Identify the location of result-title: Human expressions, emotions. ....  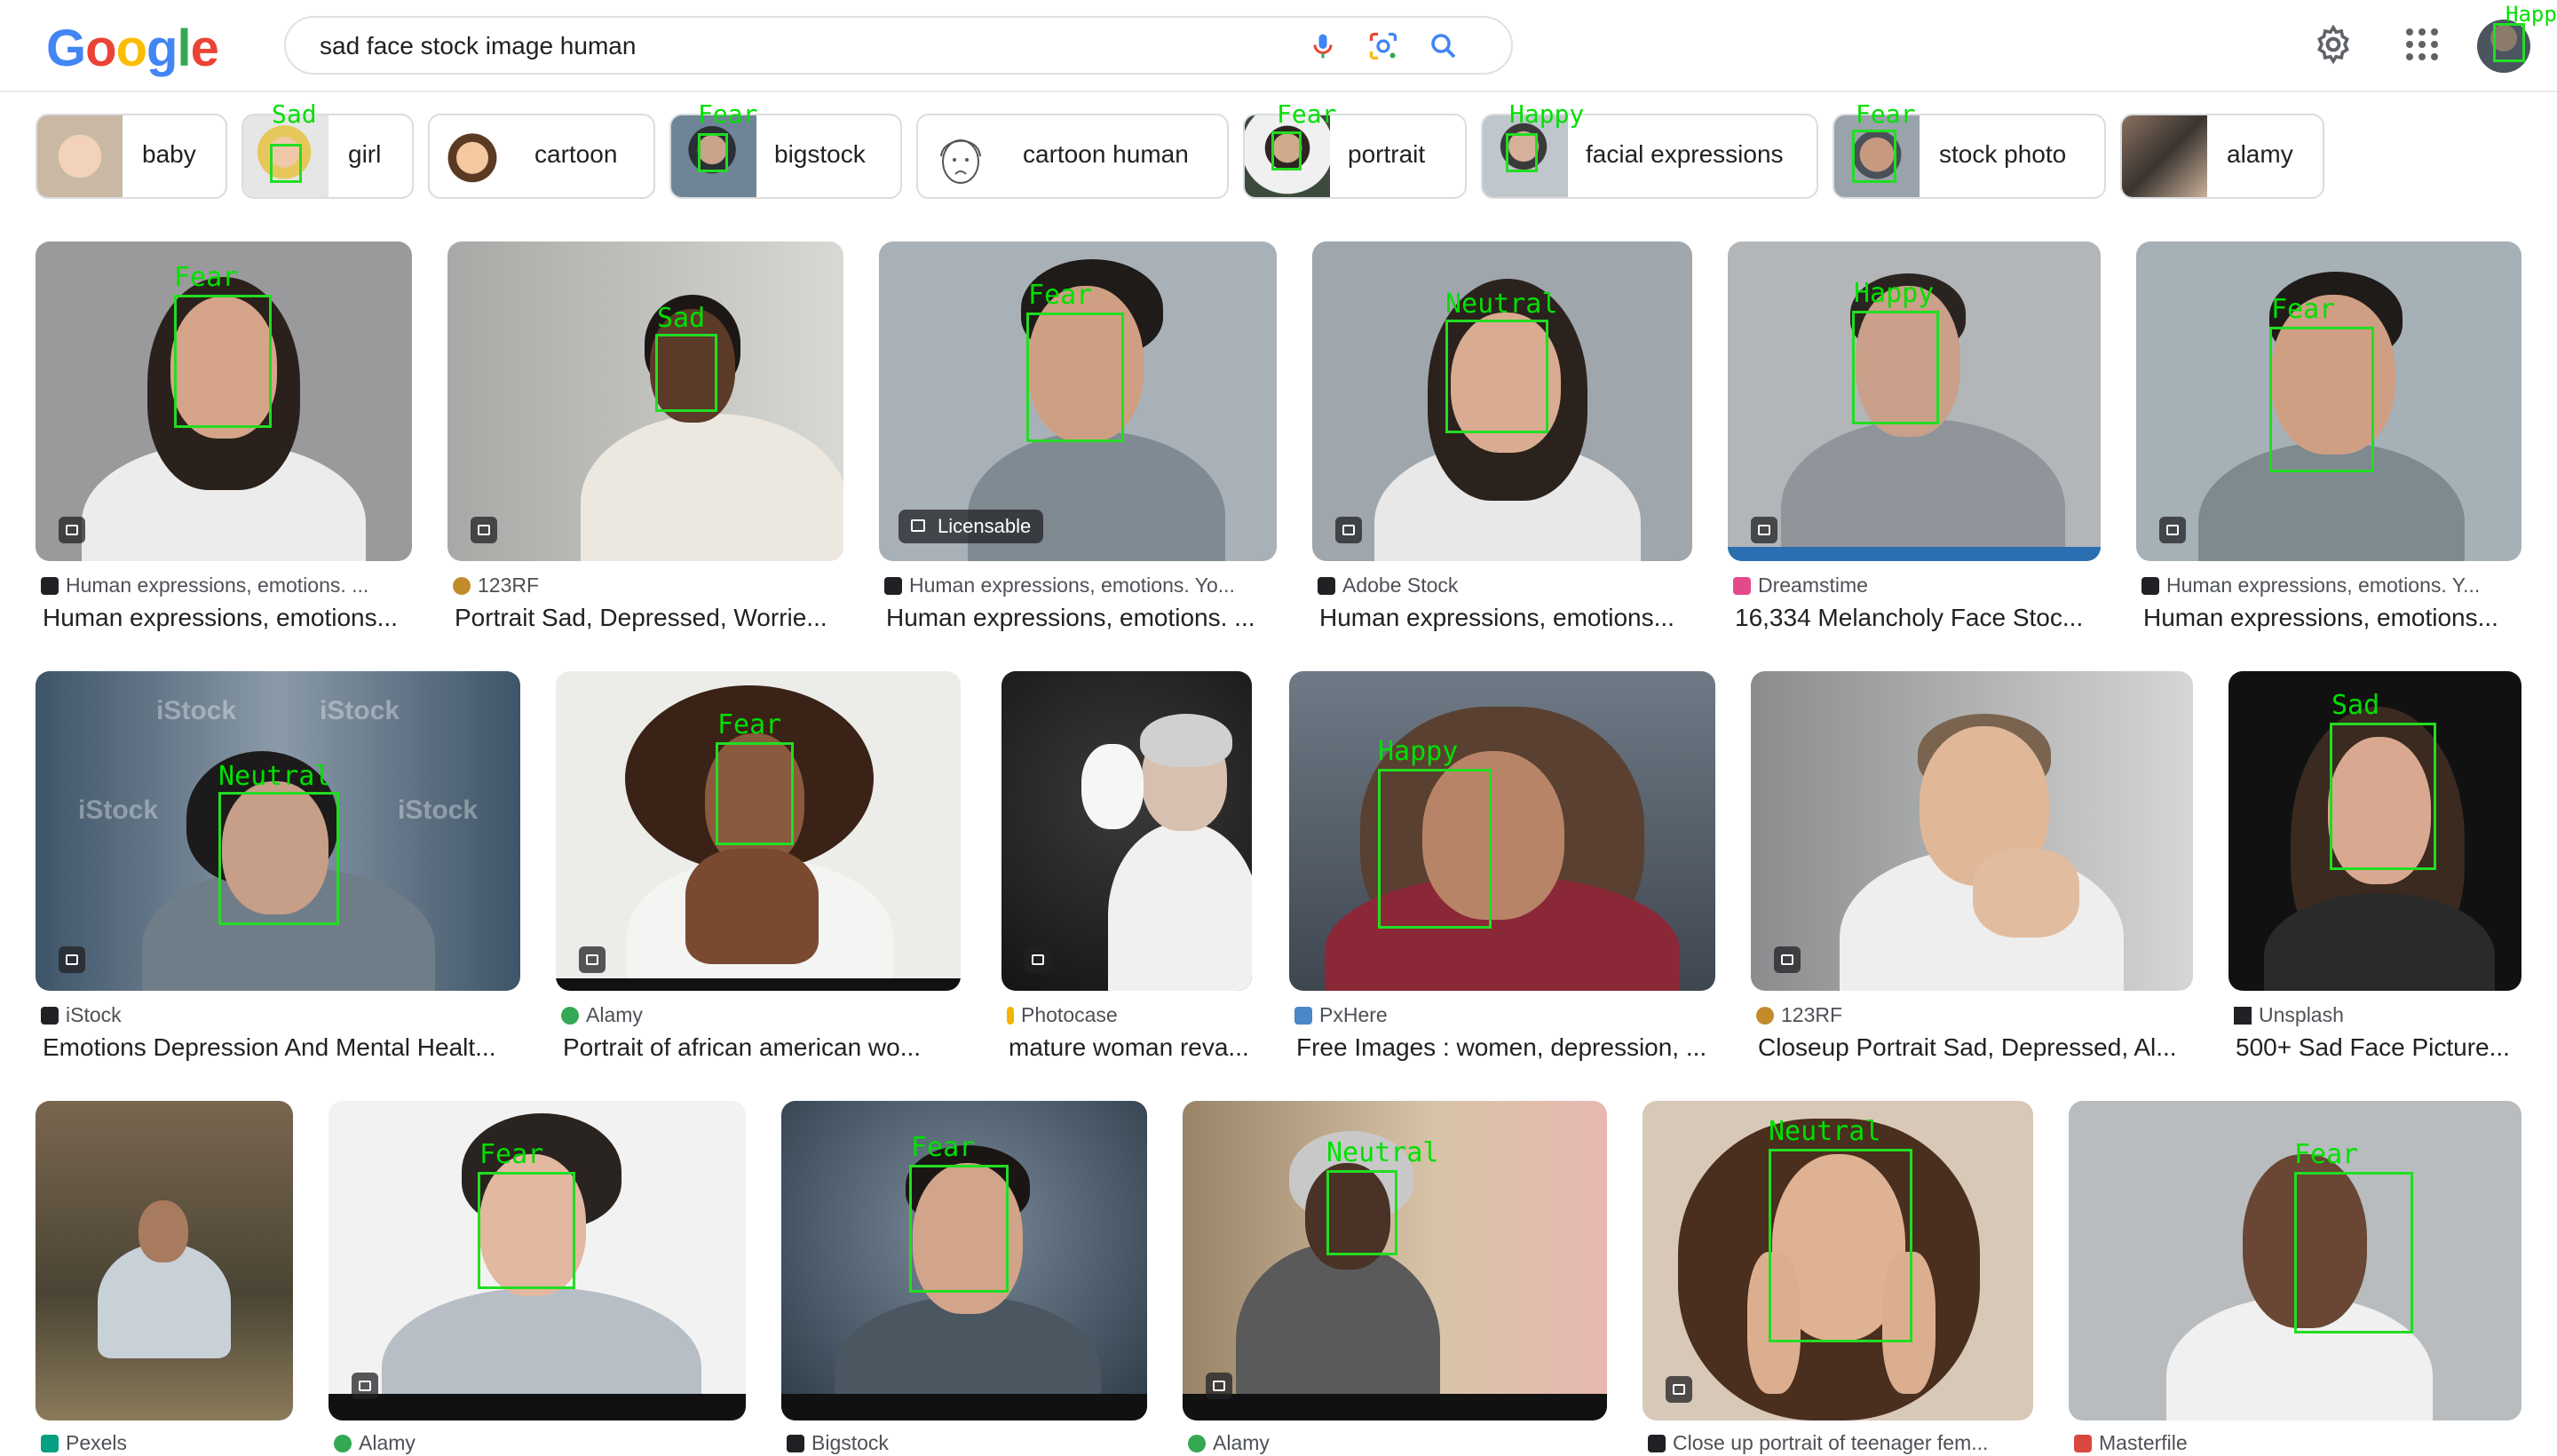
(1081, 618).